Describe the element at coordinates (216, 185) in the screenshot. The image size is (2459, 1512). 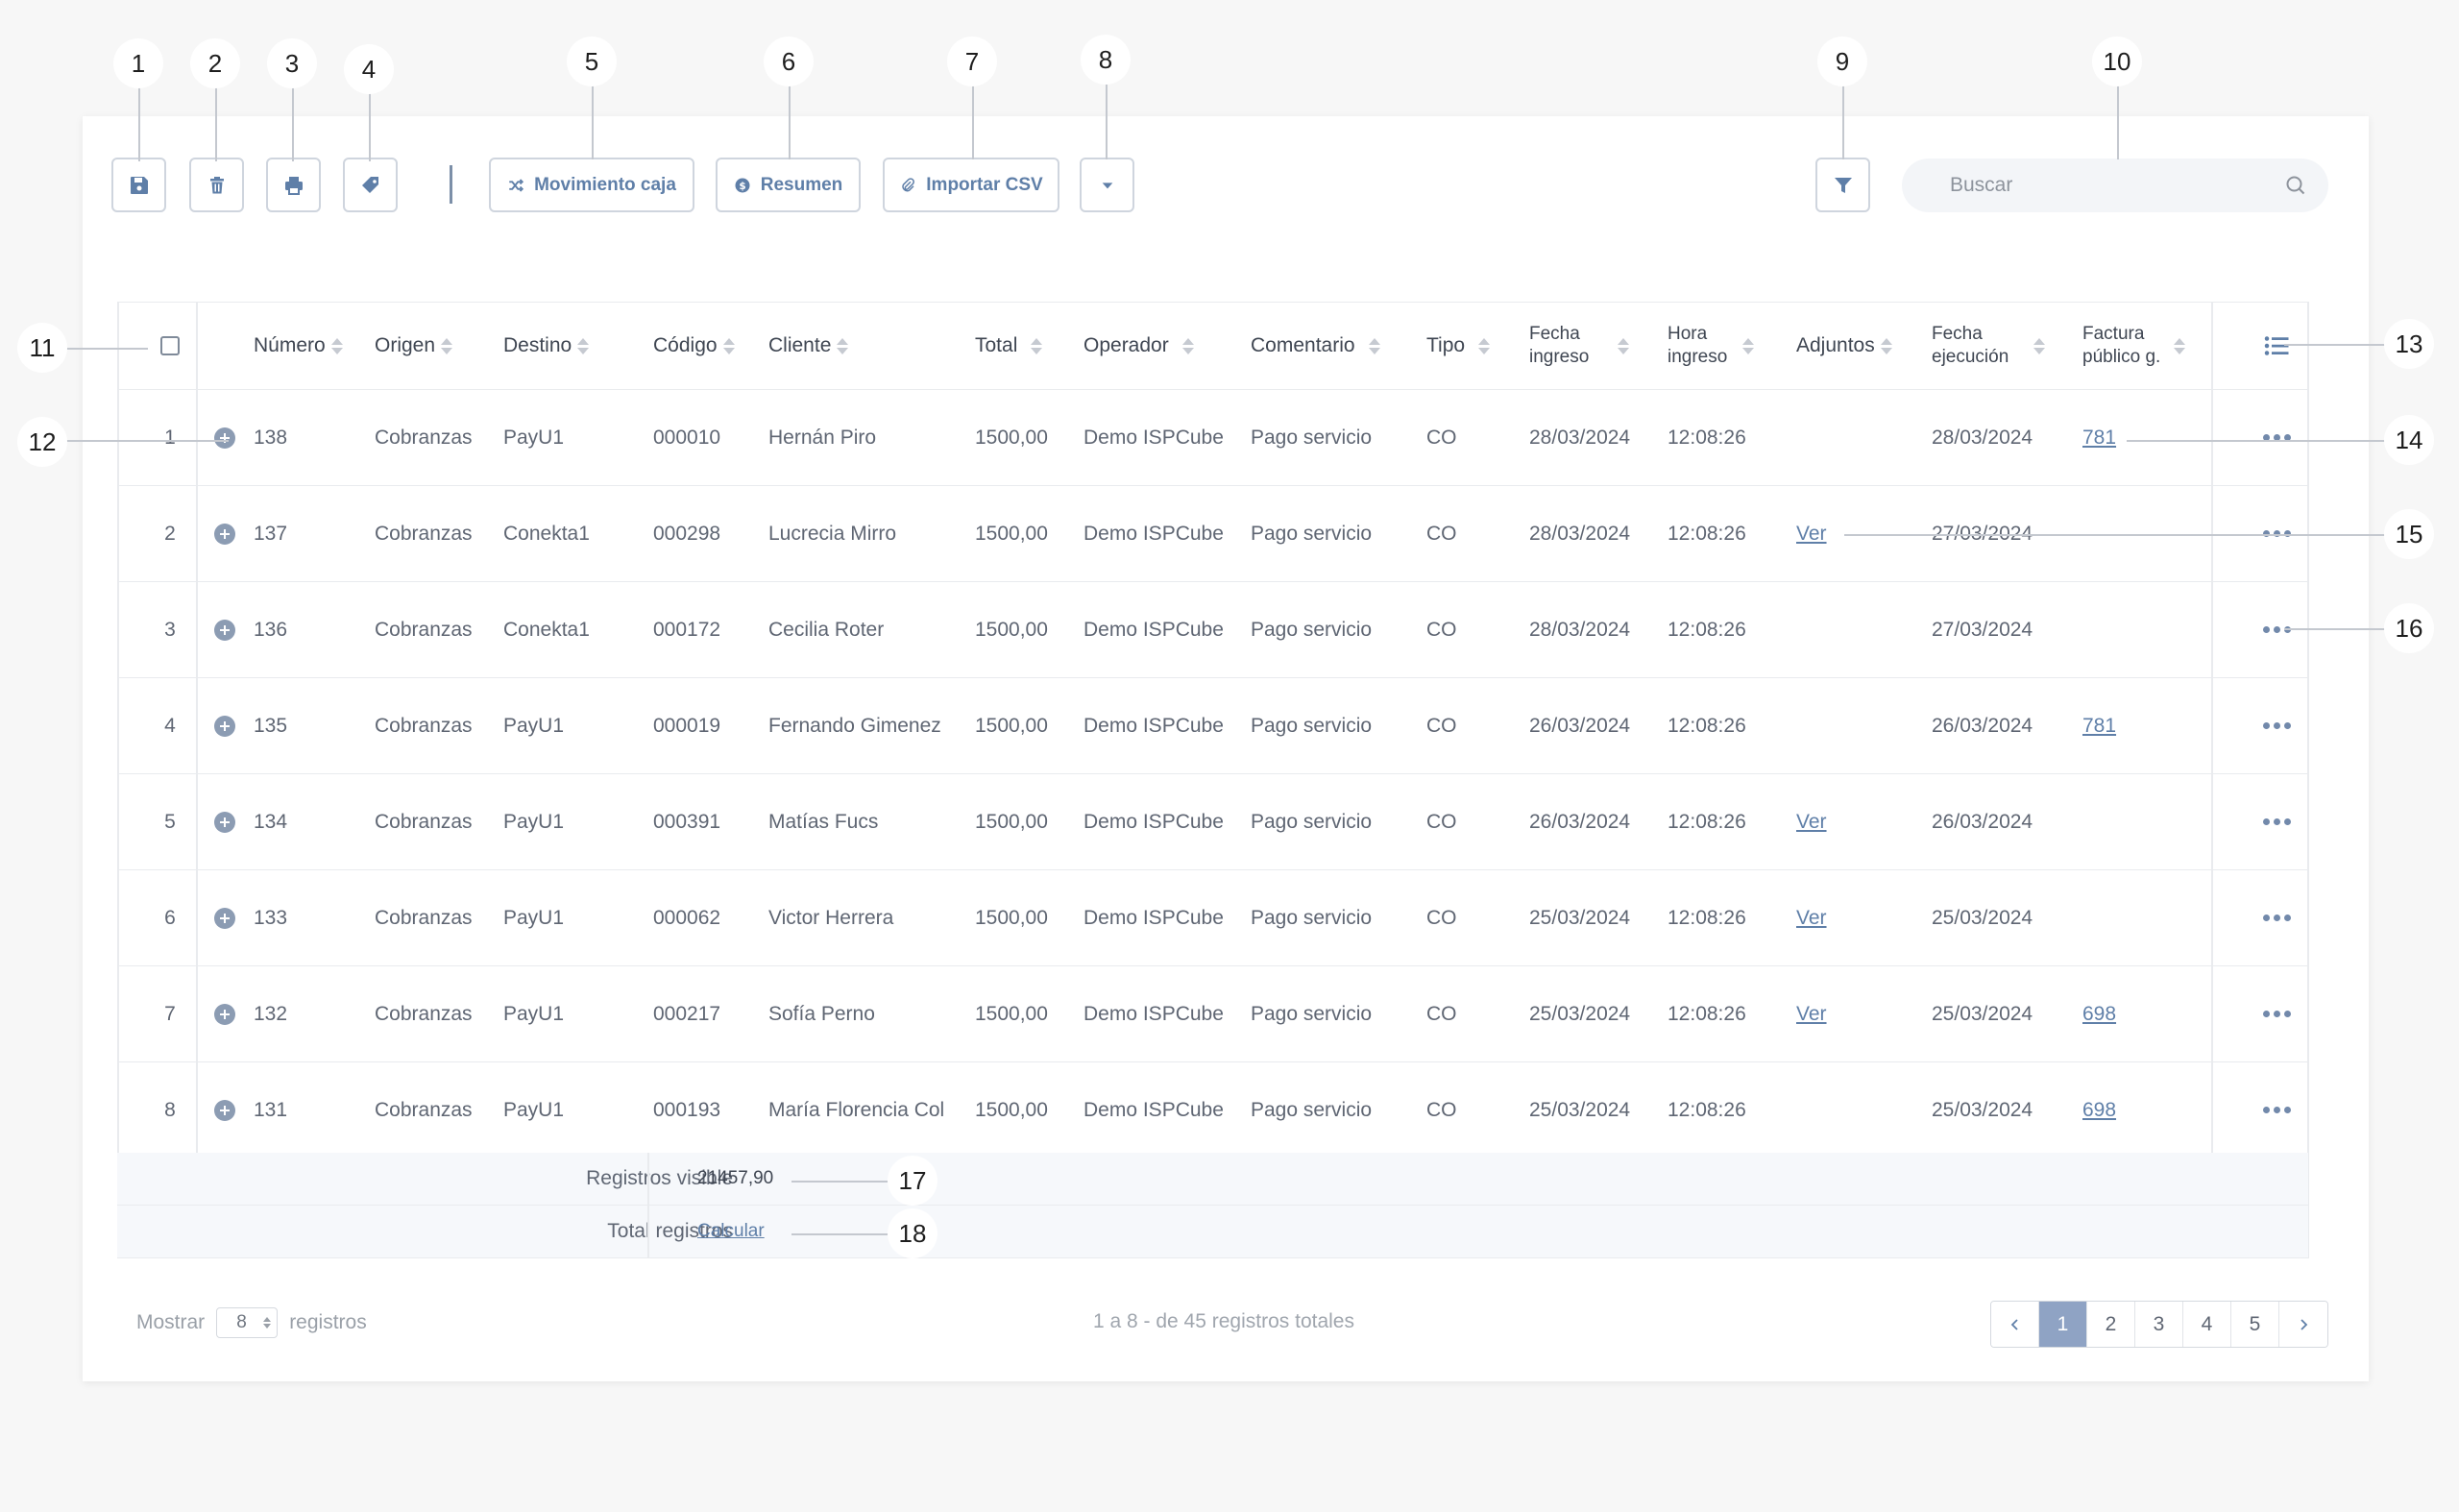
I see `delete-button` at that location.